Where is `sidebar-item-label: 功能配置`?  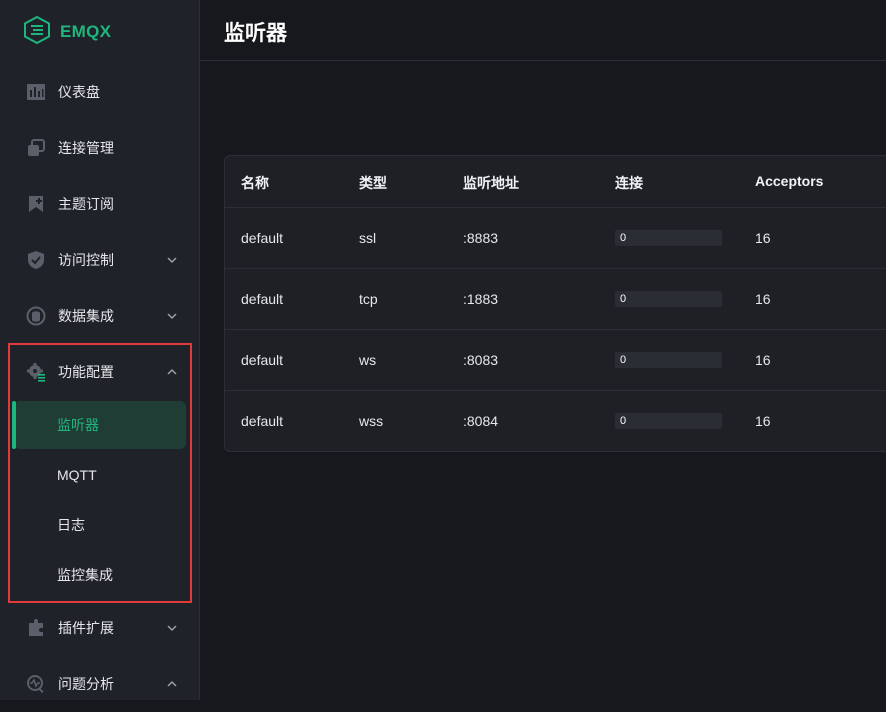
sidebar-item-label: 功能配置 is located at coordinates (86, 372).